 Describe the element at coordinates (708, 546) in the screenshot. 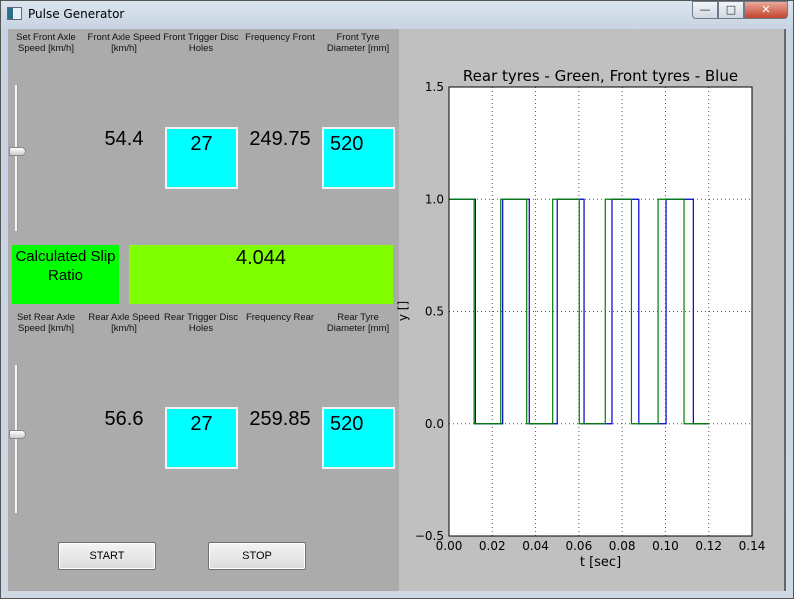

I see `x-tick-label: 0.12` at that location.